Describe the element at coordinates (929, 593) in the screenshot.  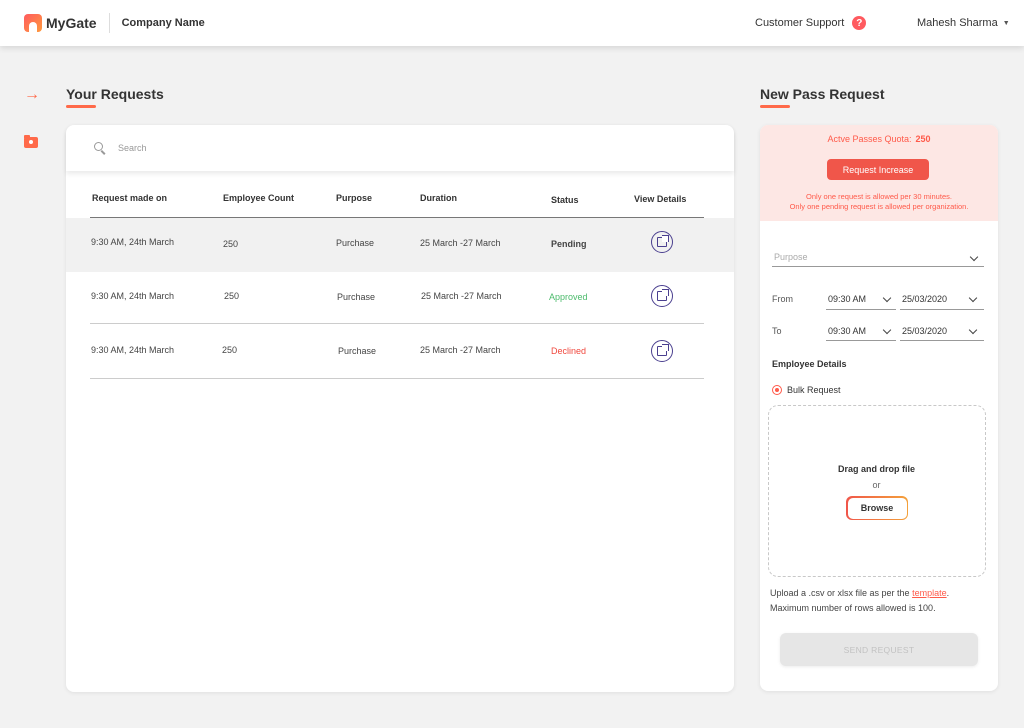
I see `template-link: template` at that location.